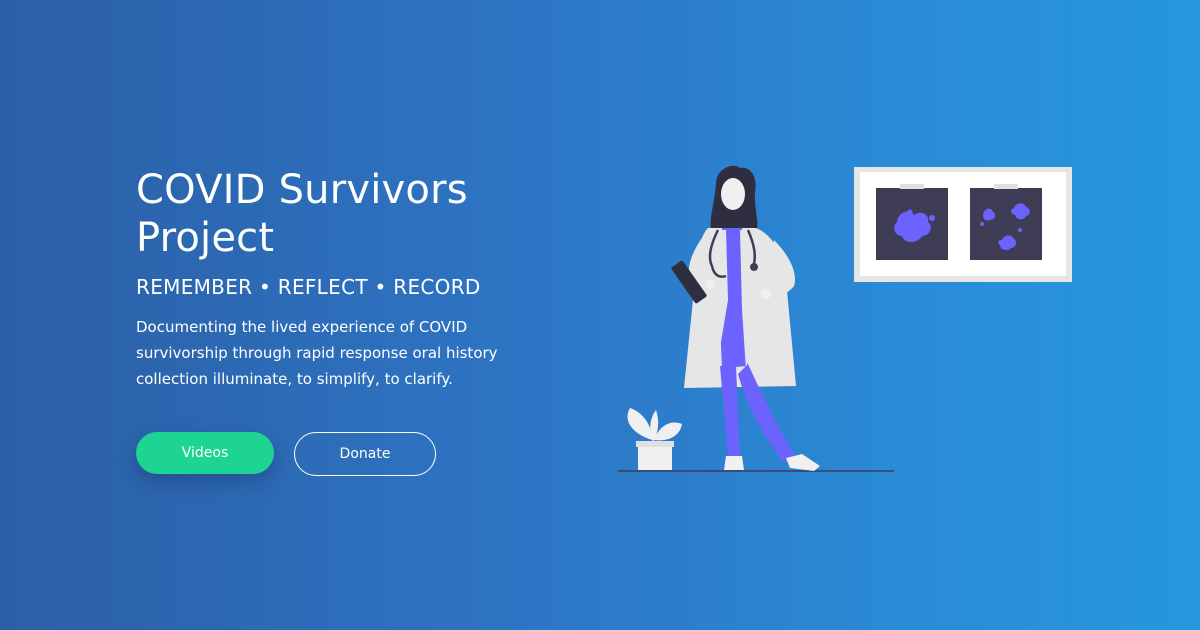  Describe the element at coordinates (286, 454) in the screenshot. I see `cta-buttons: Videos Donate` at that location.